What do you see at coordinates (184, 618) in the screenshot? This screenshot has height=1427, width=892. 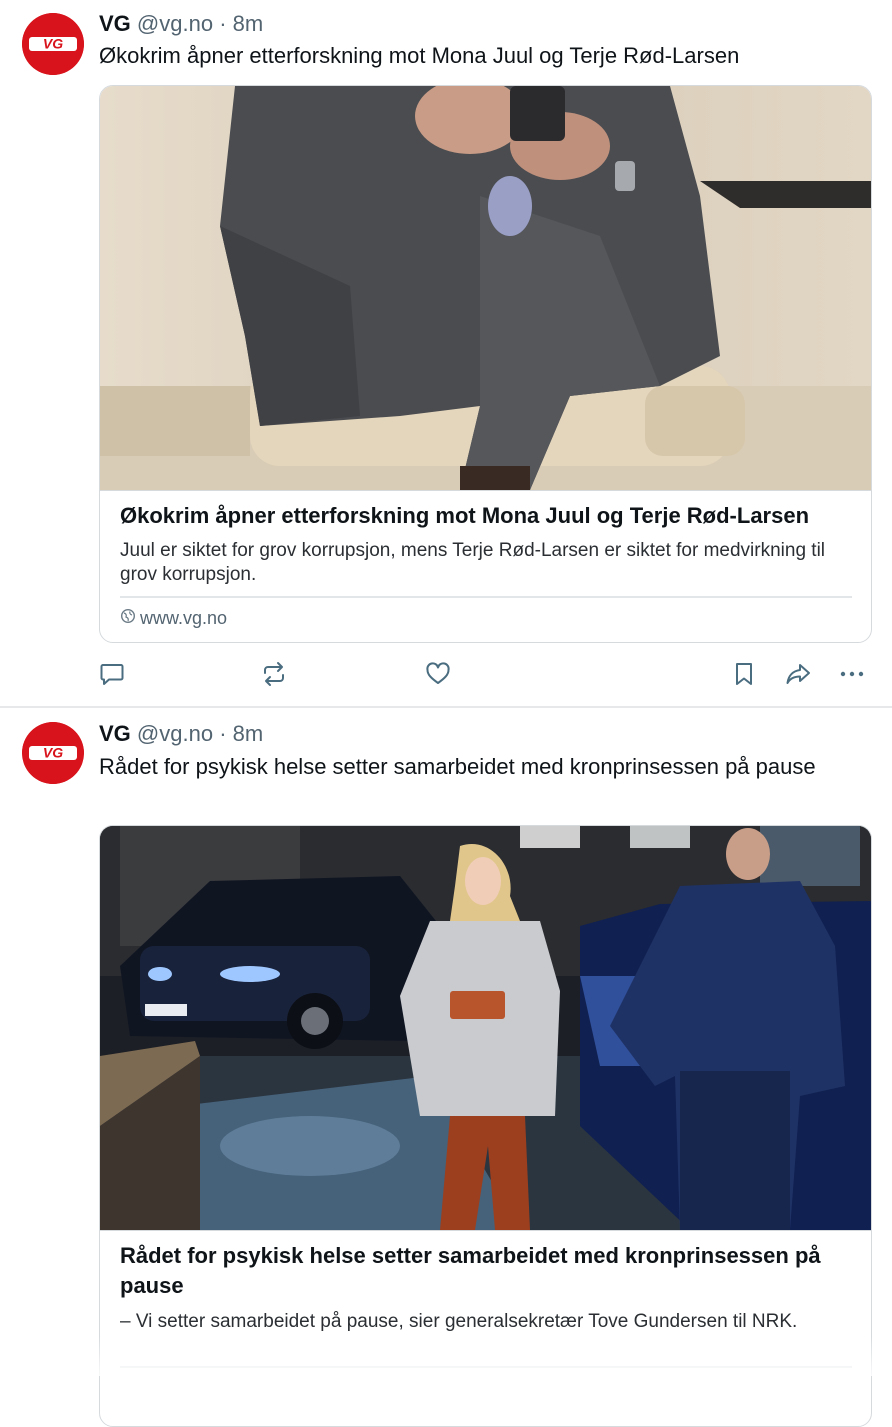 I see `card-domain-text: www.vg.no` at bounding box center [184, 618].